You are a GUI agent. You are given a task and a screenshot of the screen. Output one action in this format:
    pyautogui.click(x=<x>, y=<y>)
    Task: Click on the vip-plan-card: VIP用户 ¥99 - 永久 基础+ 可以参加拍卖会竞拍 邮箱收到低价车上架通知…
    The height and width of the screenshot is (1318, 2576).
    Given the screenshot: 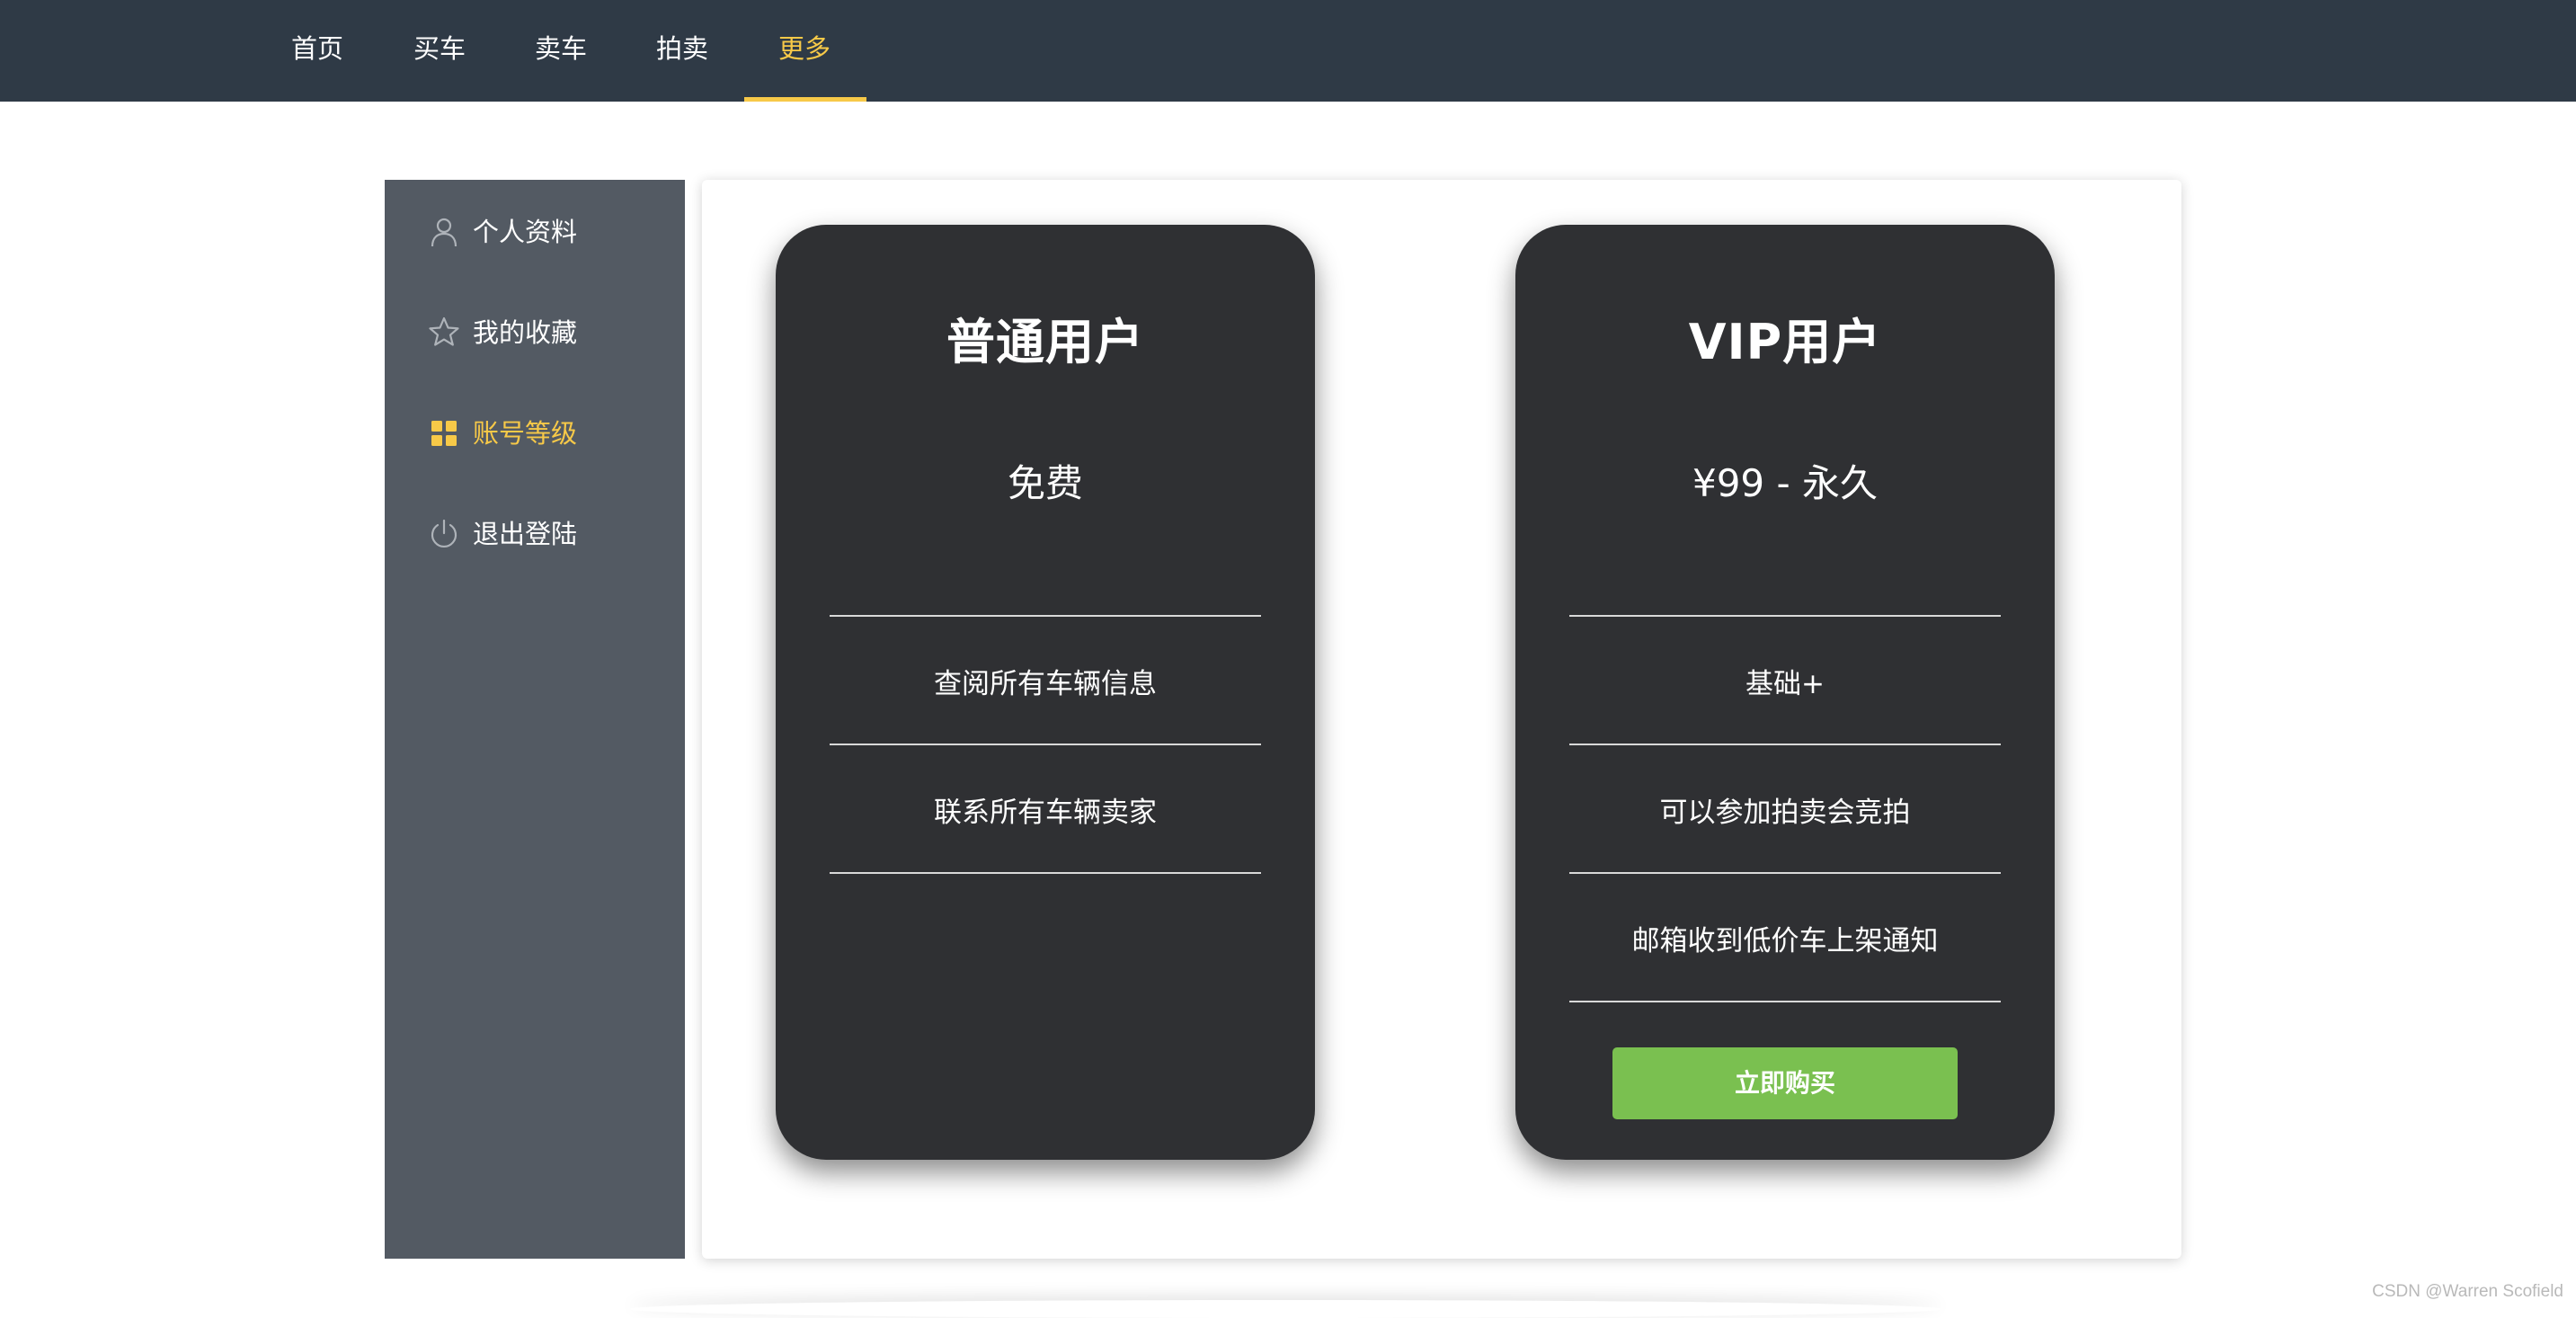 What is the action you would take?
    pyautogui.click(x=1785, y=692)
    